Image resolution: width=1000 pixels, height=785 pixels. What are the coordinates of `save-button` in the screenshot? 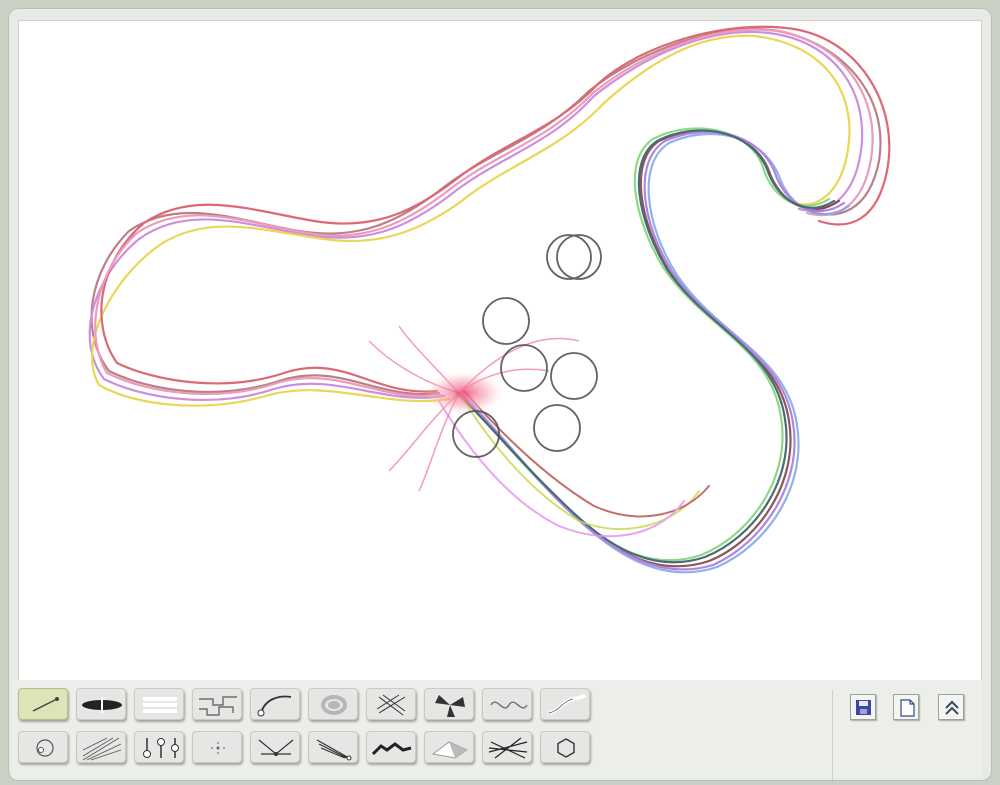 It's located at (863, 707).